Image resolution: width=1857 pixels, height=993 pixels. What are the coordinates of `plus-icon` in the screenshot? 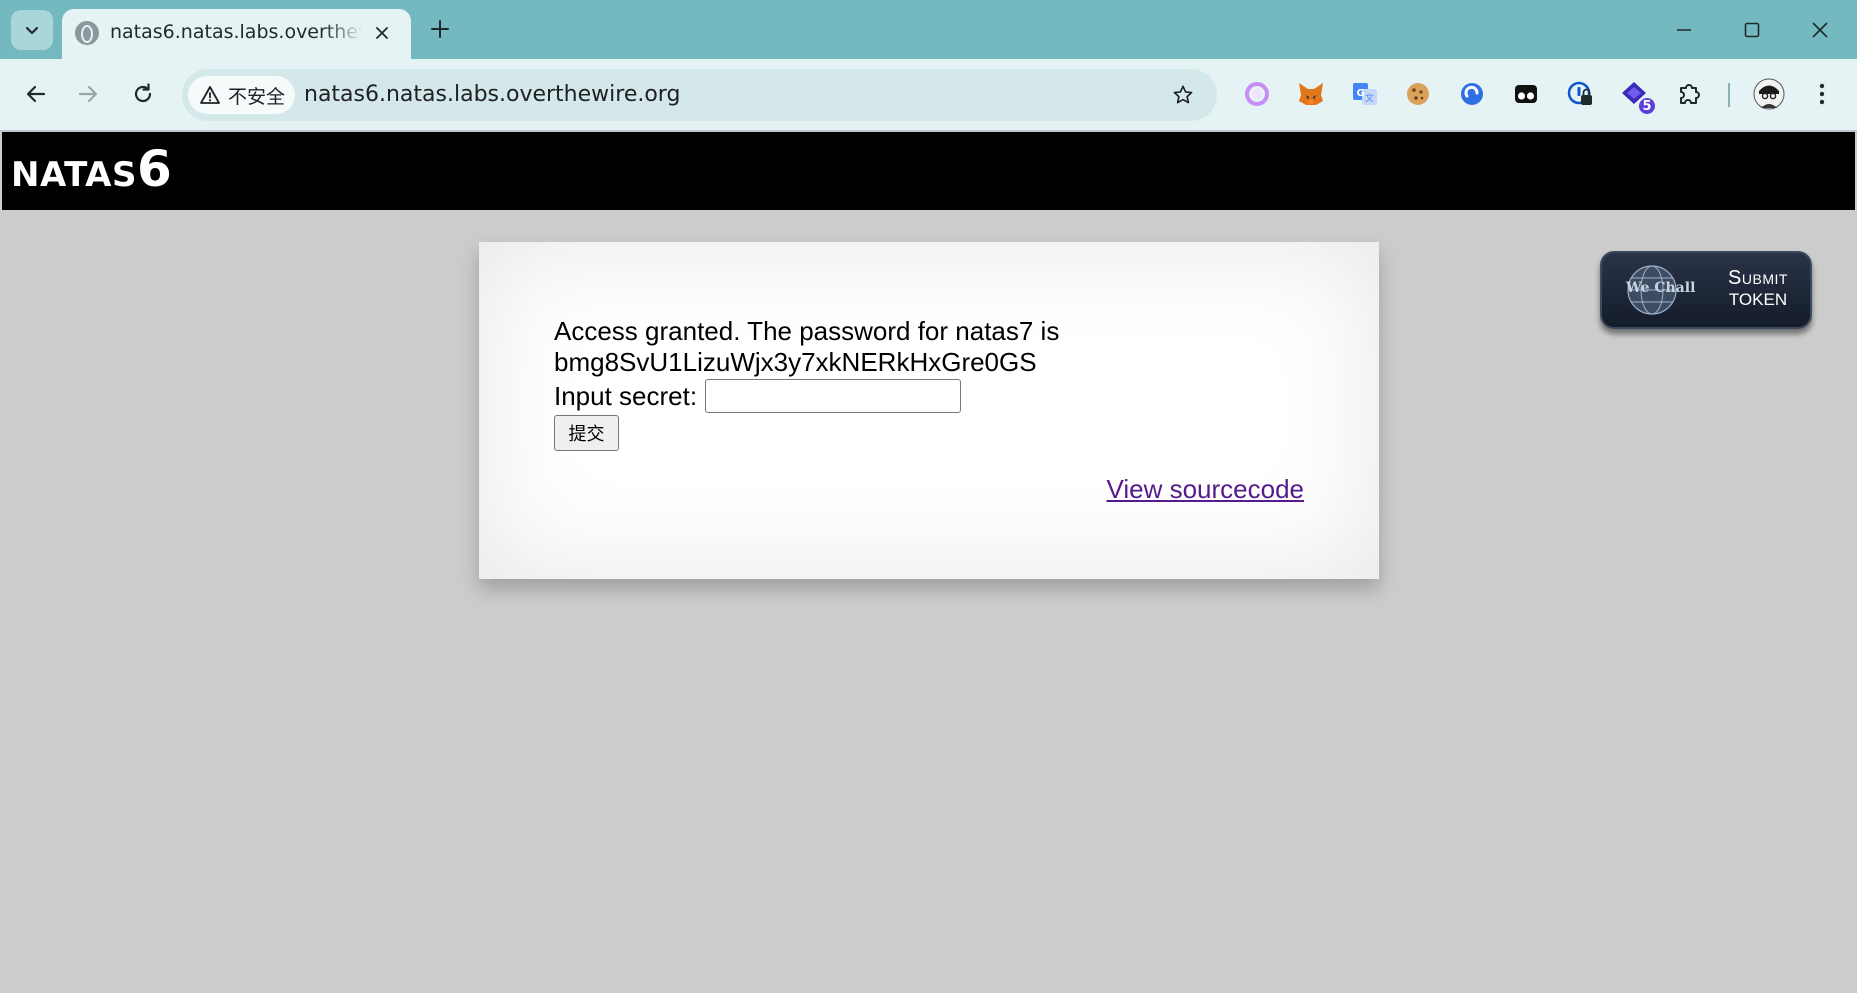 It's located at (440, 29).